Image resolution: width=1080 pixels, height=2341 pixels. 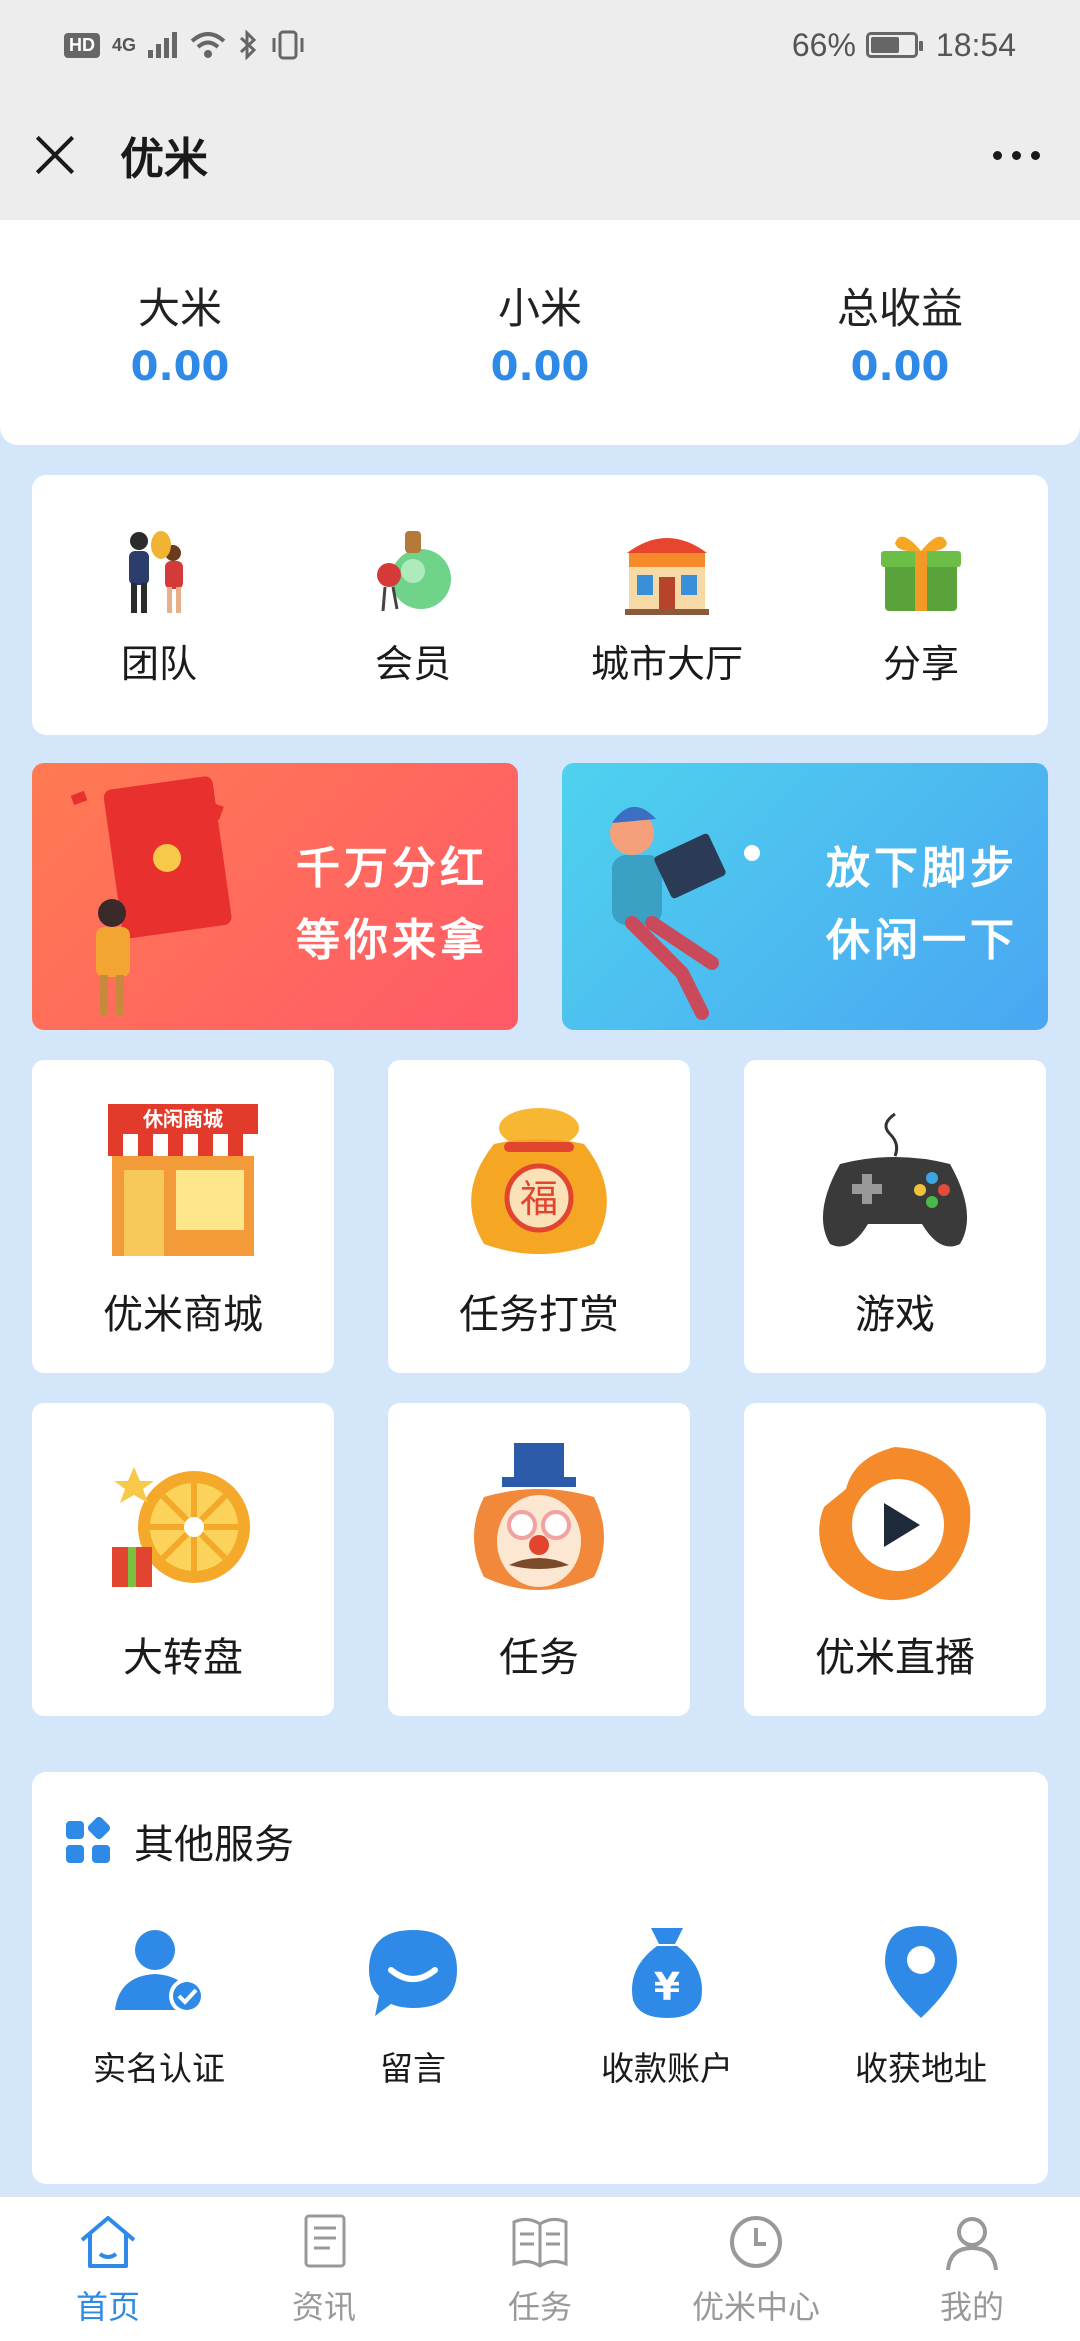 I want to click on leisure-illustration, so click(x=685, y=913).